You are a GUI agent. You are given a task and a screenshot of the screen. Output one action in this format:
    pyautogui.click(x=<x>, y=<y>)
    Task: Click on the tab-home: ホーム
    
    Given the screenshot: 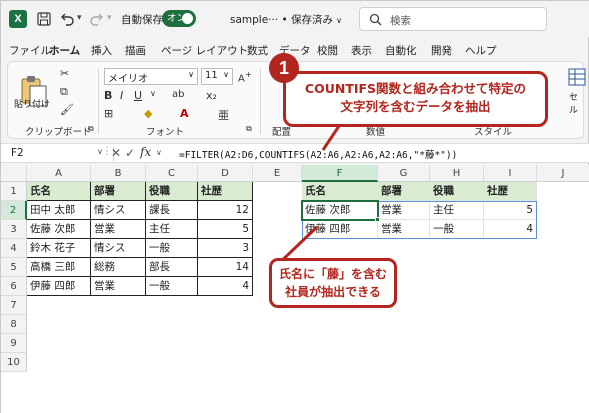 What is the action you would take?
    pyautogui.click(x=65, y=53)
    